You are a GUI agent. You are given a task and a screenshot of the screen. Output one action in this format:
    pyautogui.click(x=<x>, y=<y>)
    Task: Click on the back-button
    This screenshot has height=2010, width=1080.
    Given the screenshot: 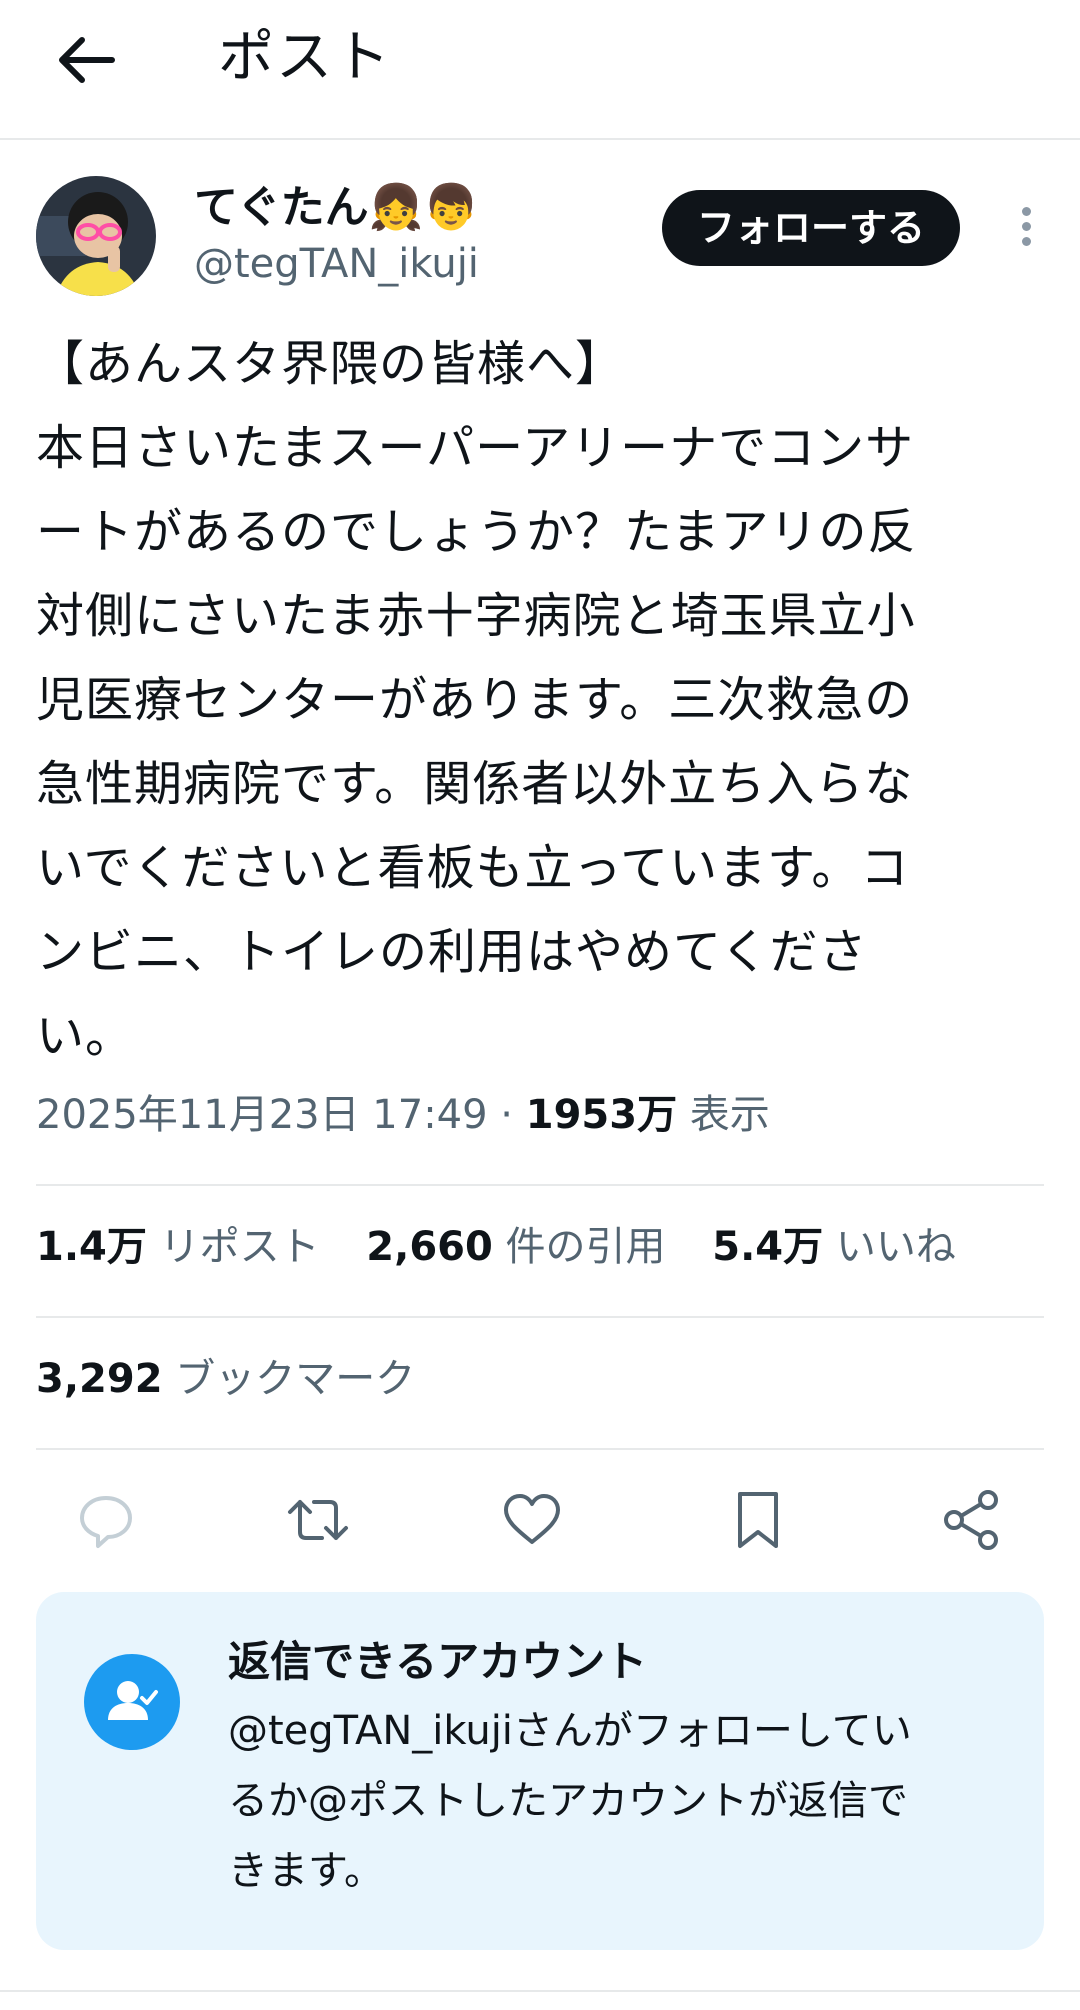 What is the action you would take?
    pyautogui.click(x=85, y=60)
    